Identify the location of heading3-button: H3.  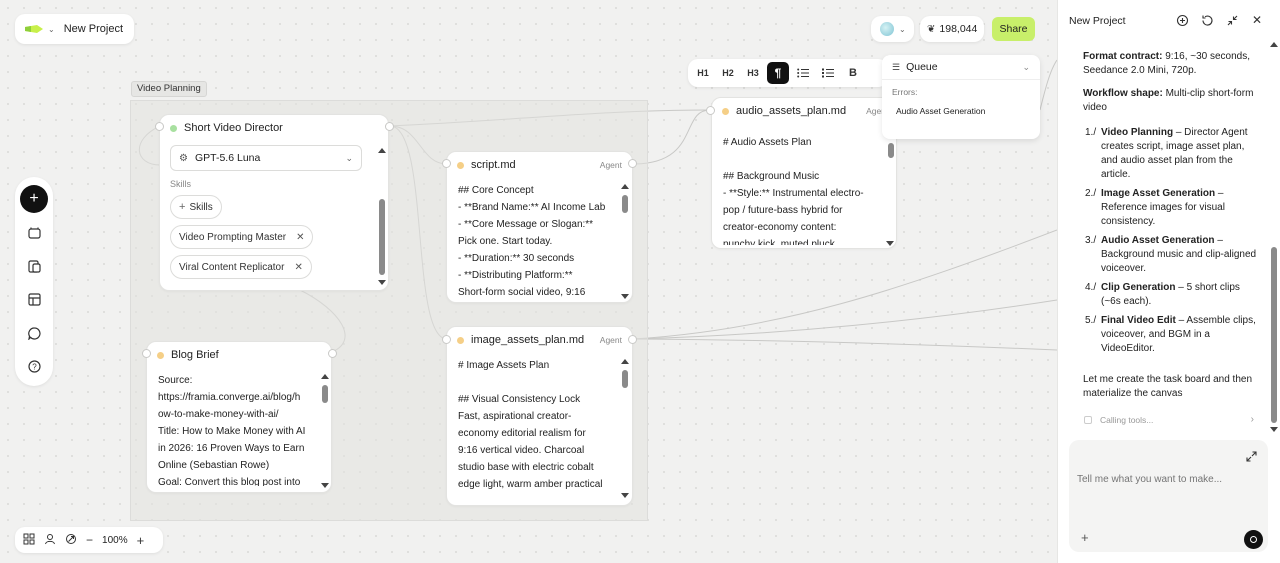
(753, 73).